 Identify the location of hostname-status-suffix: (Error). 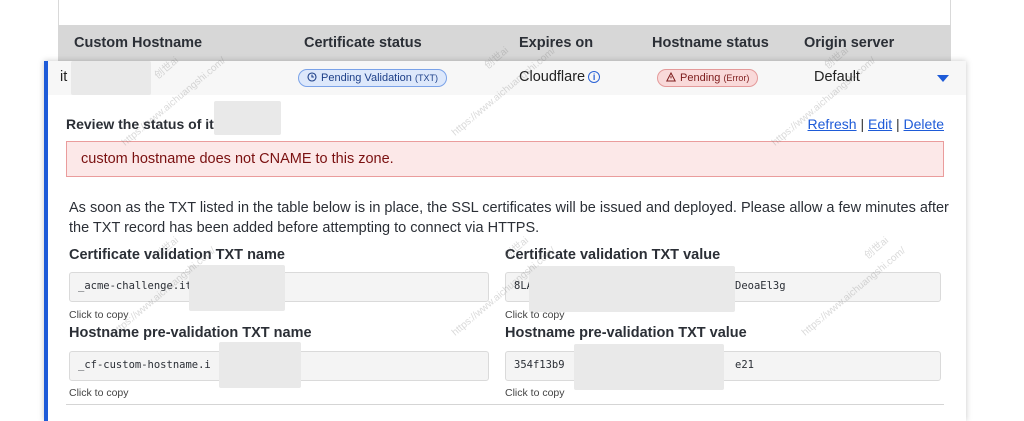
(736, 78).